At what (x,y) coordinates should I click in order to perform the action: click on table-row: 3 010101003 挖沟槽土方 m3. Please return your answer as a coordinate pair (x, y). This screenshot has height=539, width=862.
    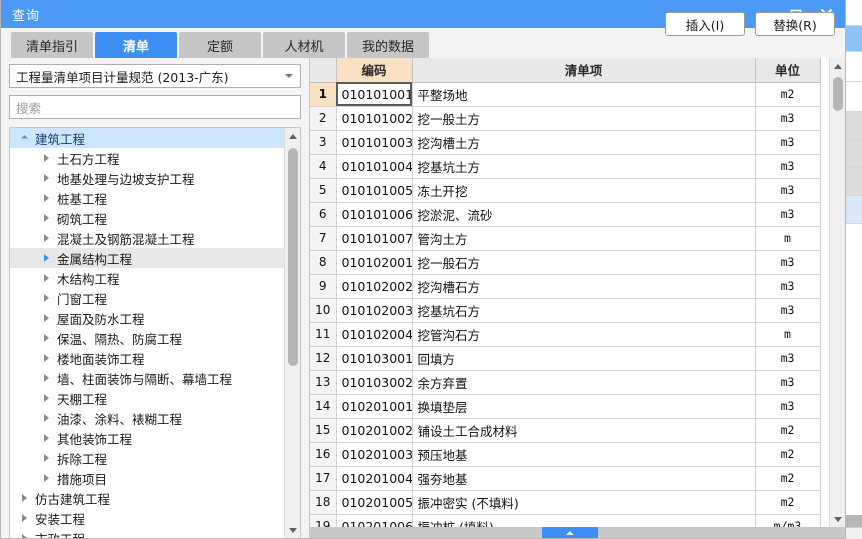
    Looking at the image, I should click on (565, 142).